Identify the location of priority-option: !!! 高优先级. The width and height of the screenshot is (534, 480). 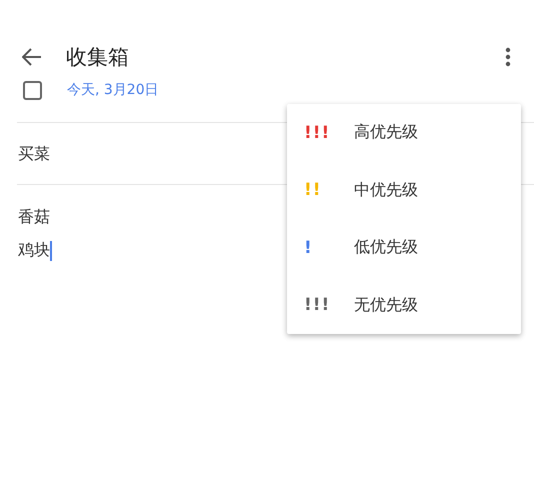
(404, 133).